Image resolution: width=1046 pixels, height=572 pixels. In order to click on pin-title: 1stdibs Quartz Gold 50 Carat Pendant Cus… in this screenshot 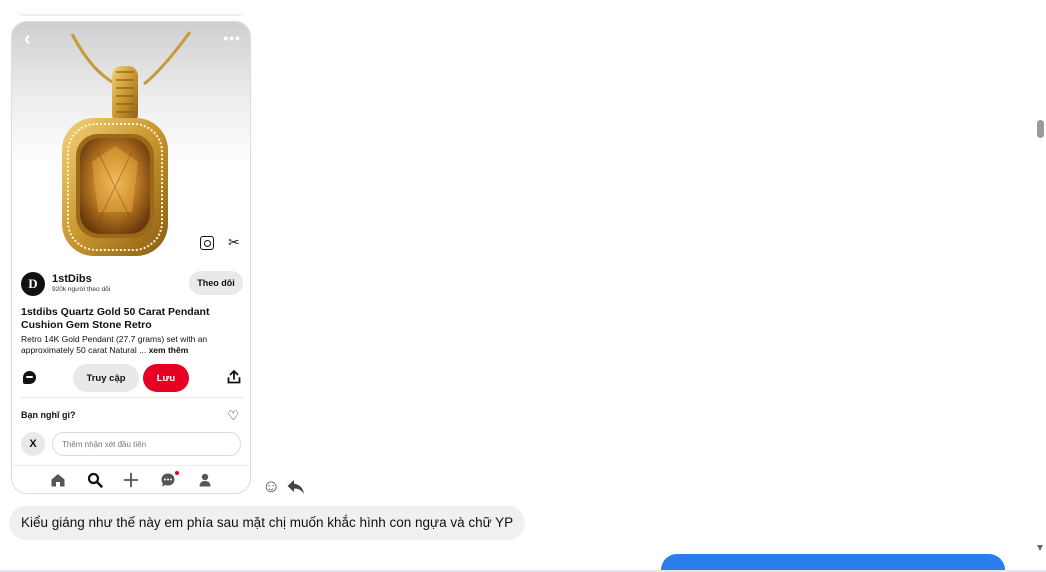, I will do `click(115, 318)`.